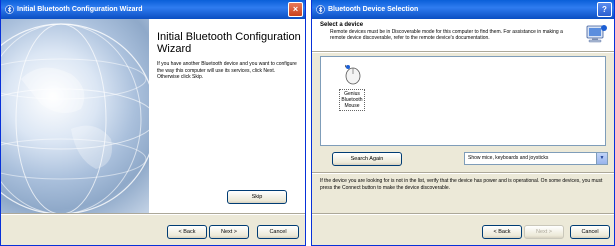 Image resolution: width=615 pixels, height=246 pixels. I want to click on device-selection-titlebar: Bluetooth Device Selection ?, so click(463, 9).